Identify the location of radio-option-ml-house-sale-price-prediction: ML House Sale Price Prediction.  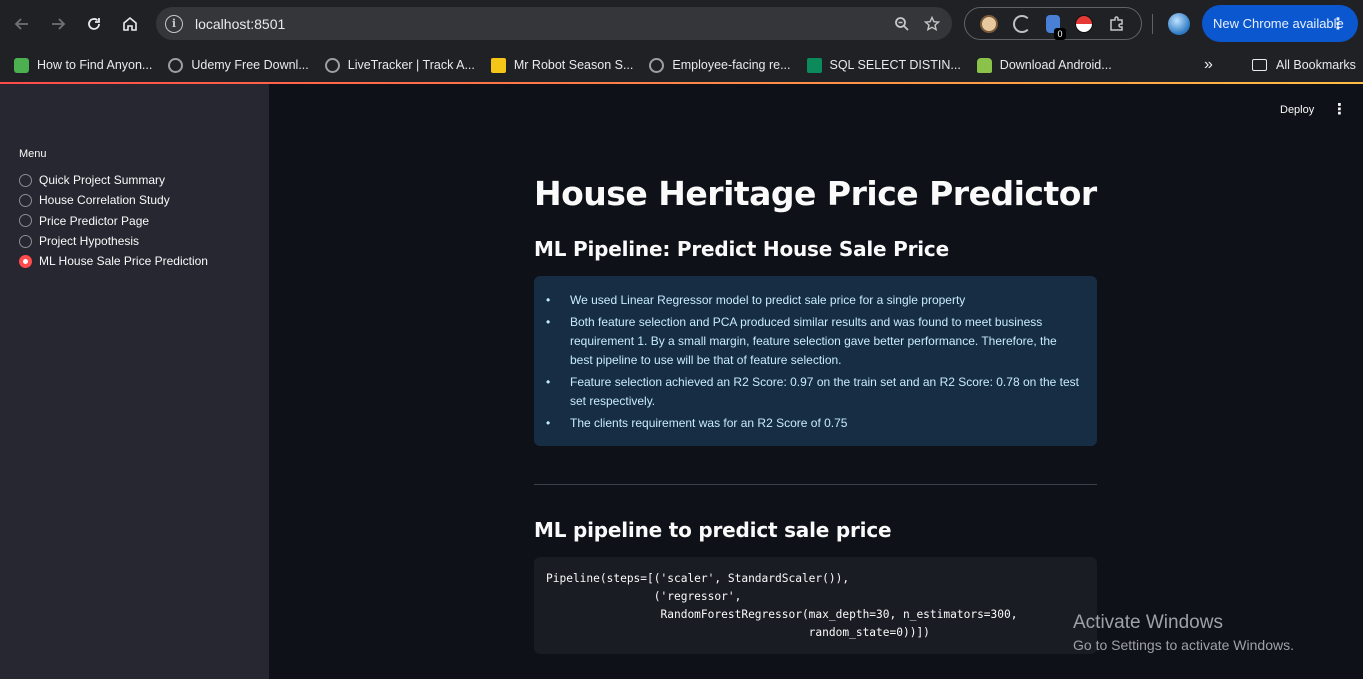
(113, 261).